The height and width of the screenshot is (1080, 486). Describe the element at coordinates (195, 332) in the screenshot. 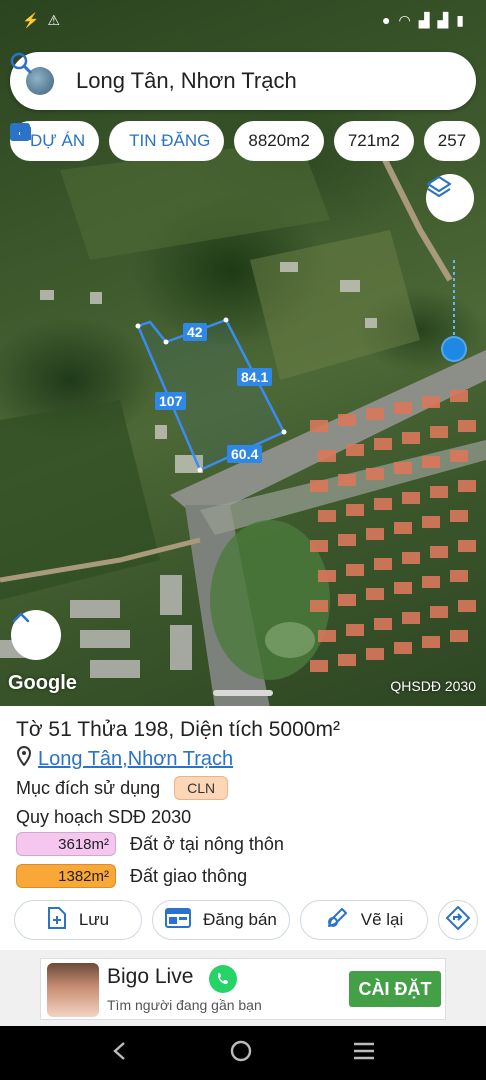

I see `parcel-dimension-top: 42` at that location.